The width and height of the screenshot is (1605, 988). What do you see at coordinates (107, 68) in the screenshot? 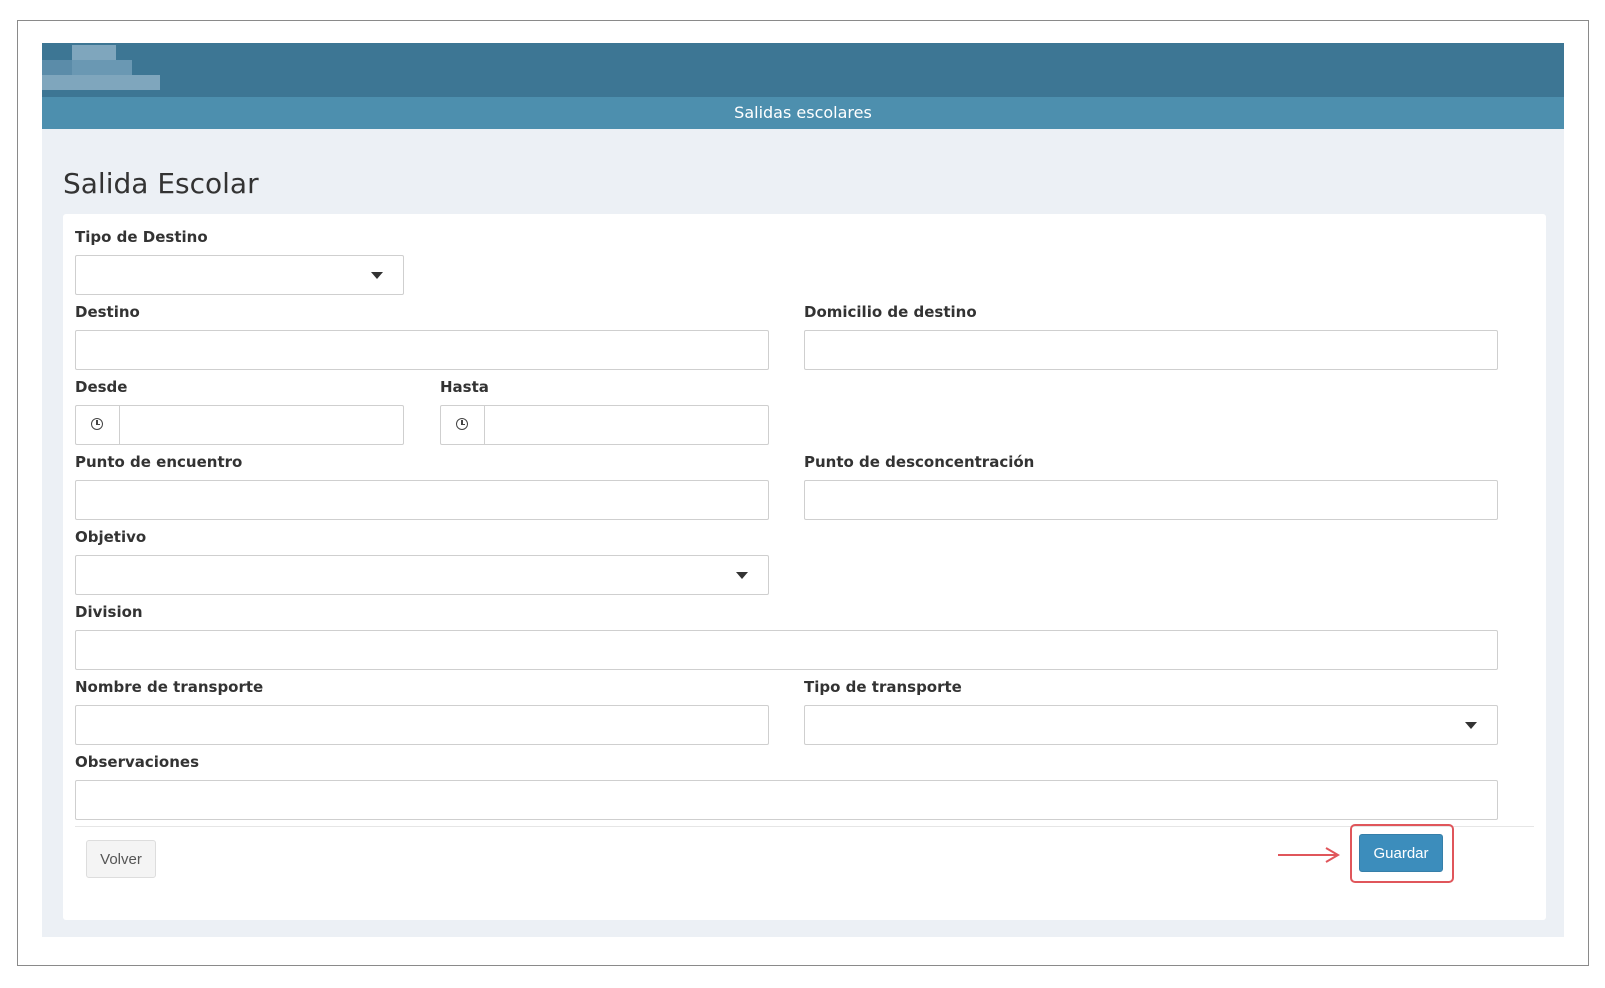
I see `logo` at bounding box center [107, 68].